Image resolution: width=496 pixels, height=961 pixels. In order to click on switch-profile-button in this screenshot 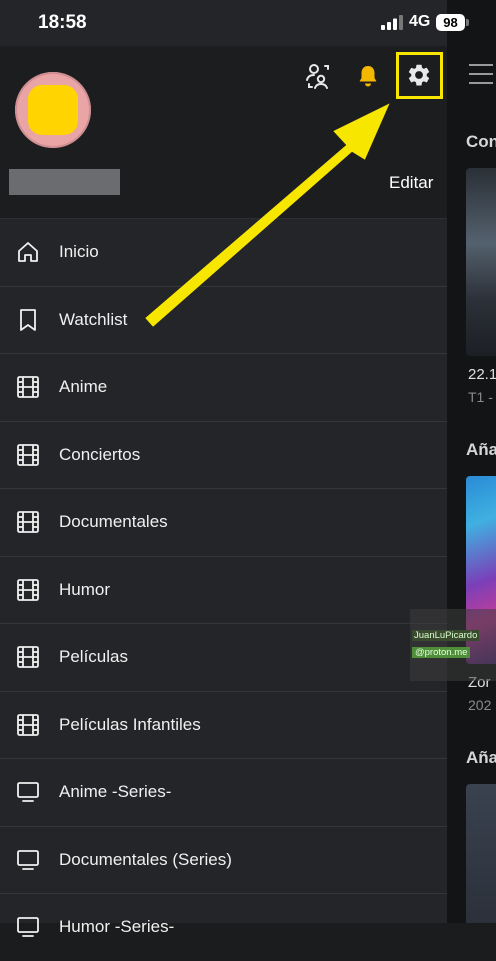, I will do `click(317, 76)`.